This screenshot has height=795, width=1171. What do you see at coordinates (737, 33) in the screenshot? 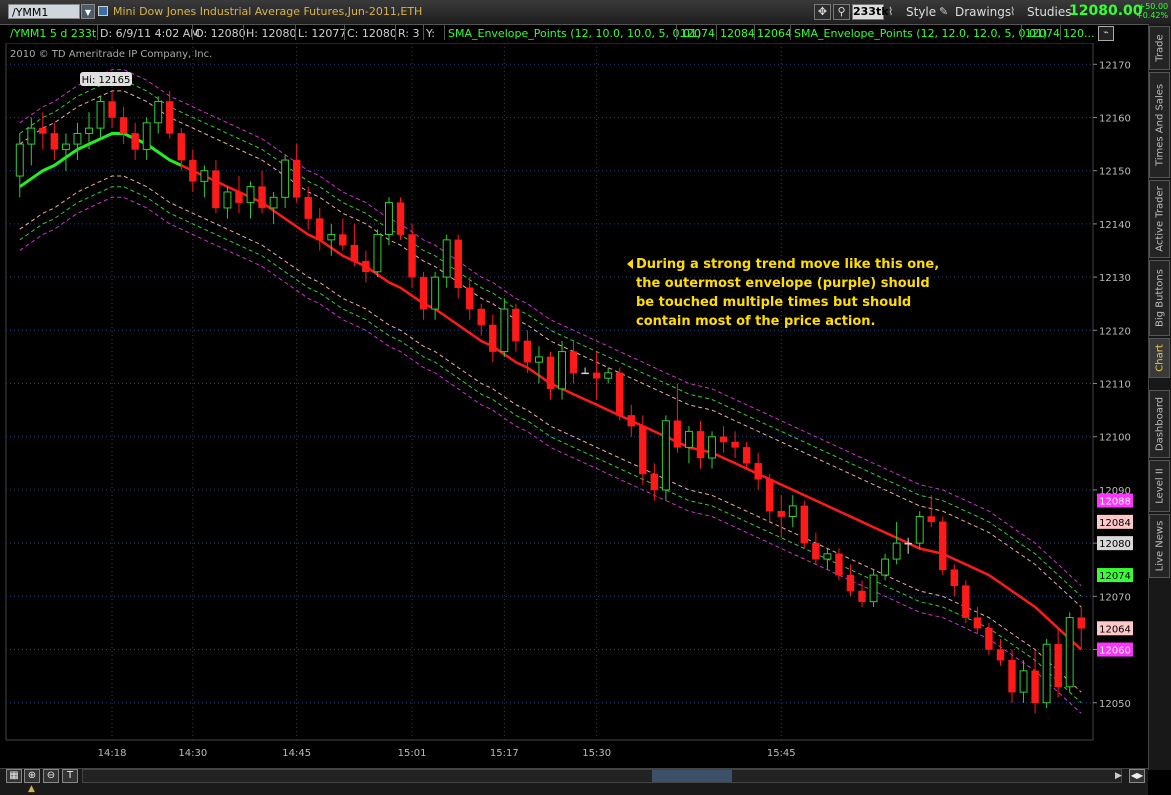
I see `study1-value-2: 12084` at bounding box center [737, 33].